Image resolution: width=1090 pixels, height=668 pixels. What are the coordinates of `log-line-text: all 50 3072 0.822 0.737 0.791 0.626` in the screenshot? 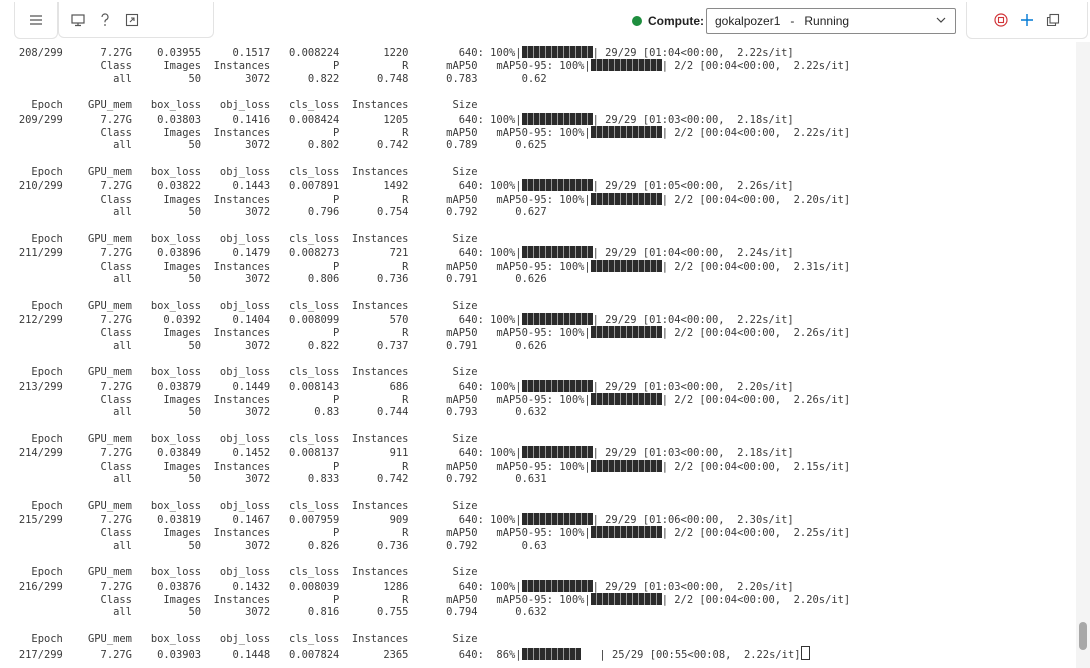 It's located at (273, 345).